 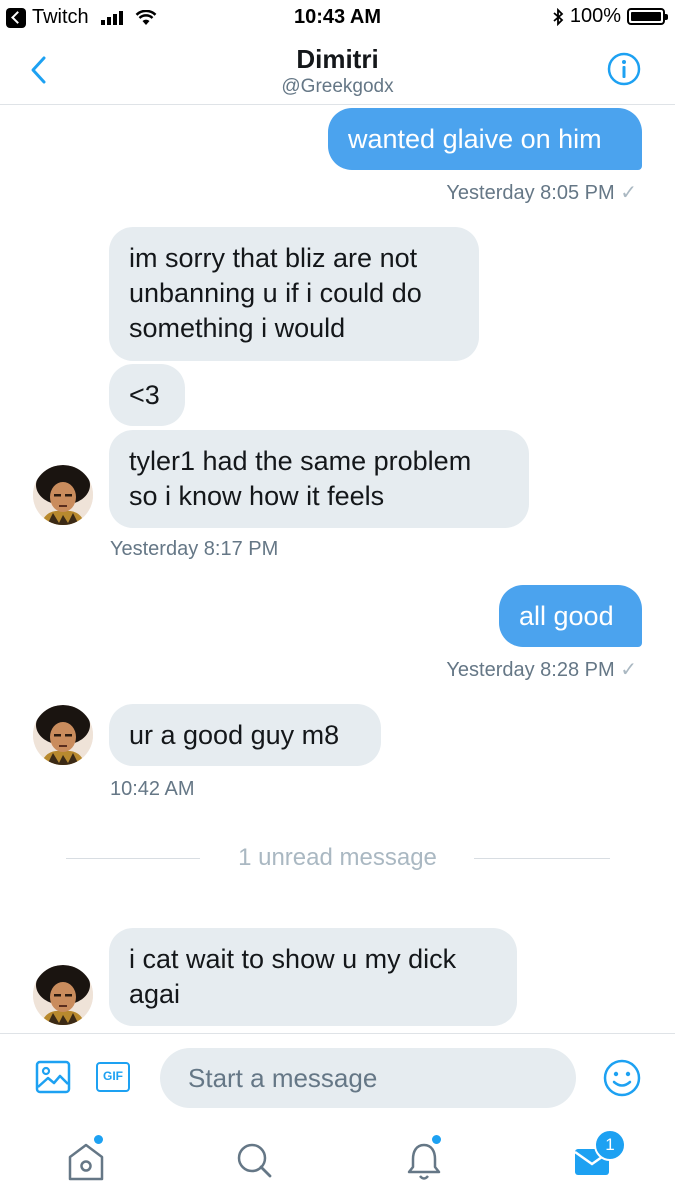 What do you see at coordinates (337, 59) in the screenshot?
I see `contact-name: Dimitri` at bounding box center [337, 59].